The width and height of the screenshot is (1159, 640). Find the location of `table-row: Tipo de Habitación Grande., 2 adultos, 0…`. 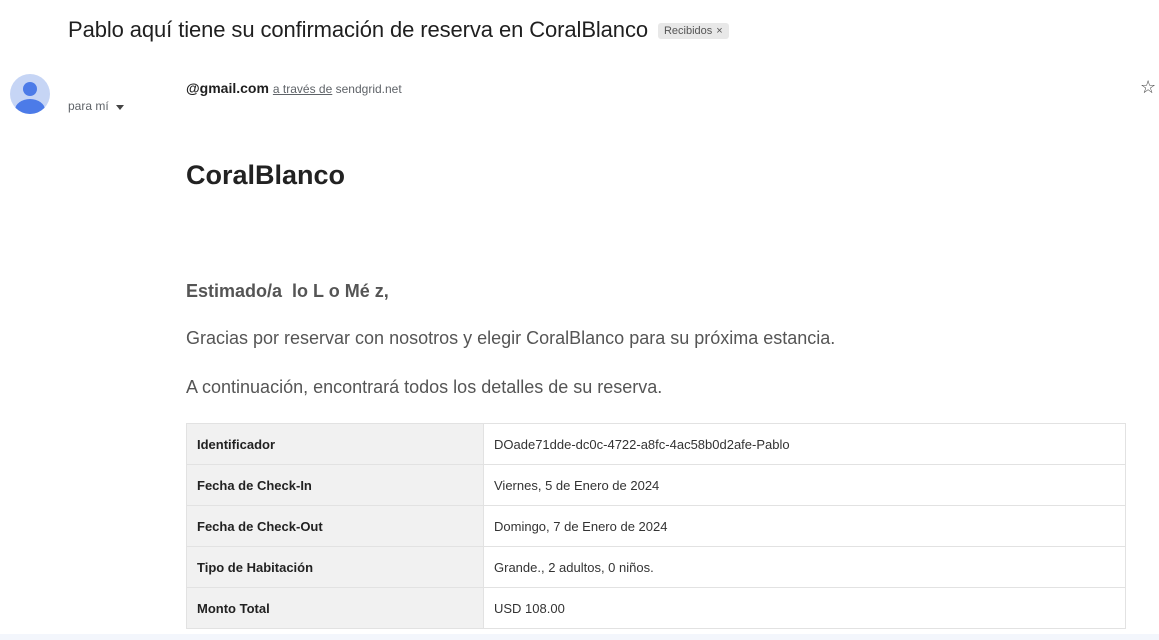

table-row: Tipo de Habitación Grande., 2 adultos, 0… is located at coordinates (656, 567).